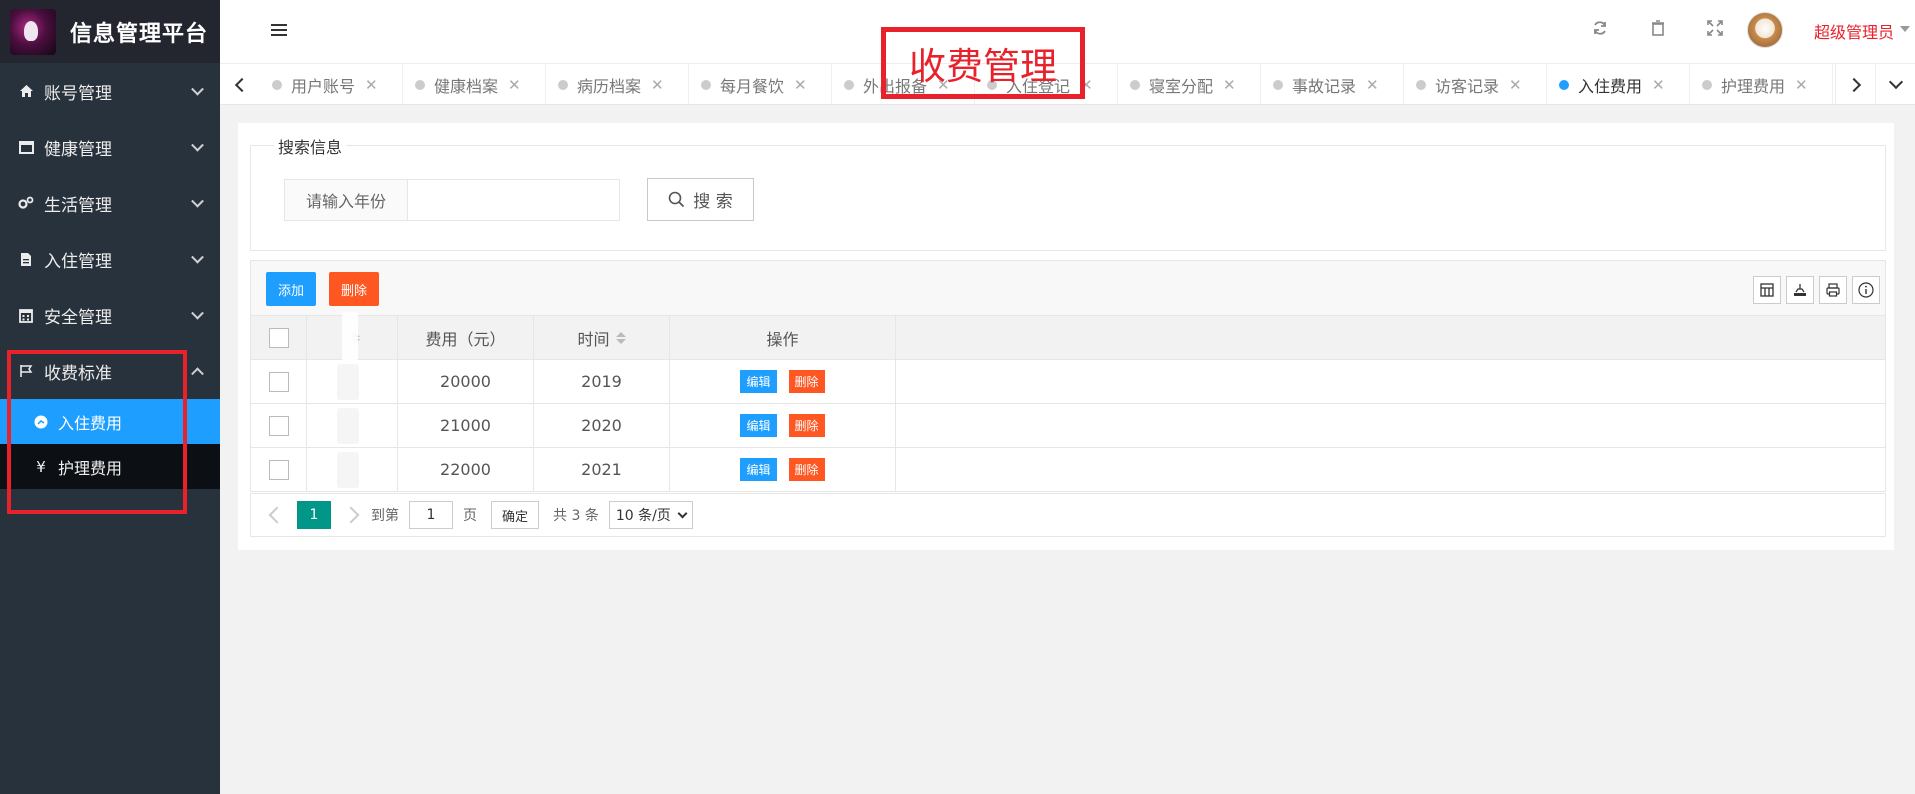 The width and height of the screenshot is (1915, 794). Describe the element at coordinates (1467, 86) in the screenshot. I see `tab-label: 访客记录` at that location.